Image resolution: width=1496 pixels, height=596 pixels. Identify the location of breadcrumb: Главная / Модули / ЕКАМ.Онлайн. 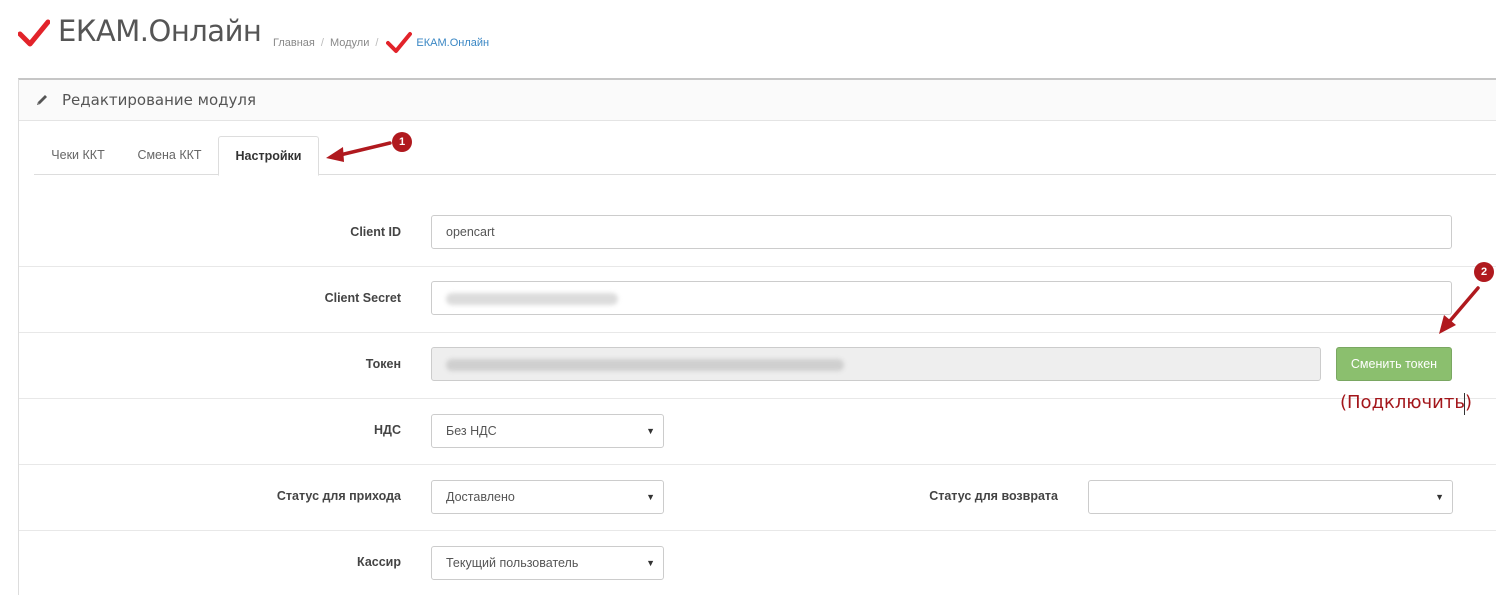
(381, 43).